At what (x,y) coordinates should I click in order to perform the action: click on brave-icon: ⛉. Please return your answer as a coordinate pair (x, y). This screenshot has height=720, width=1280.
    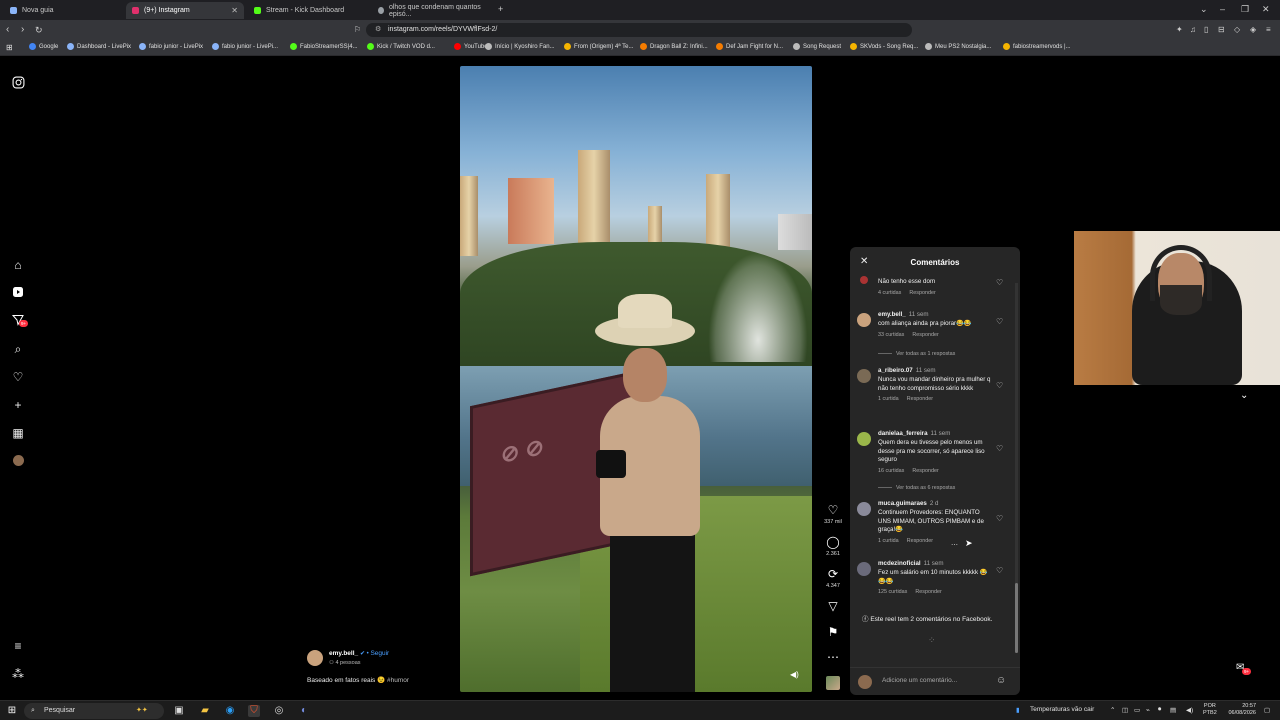
    Looking at the image, I should click on (254, 711).